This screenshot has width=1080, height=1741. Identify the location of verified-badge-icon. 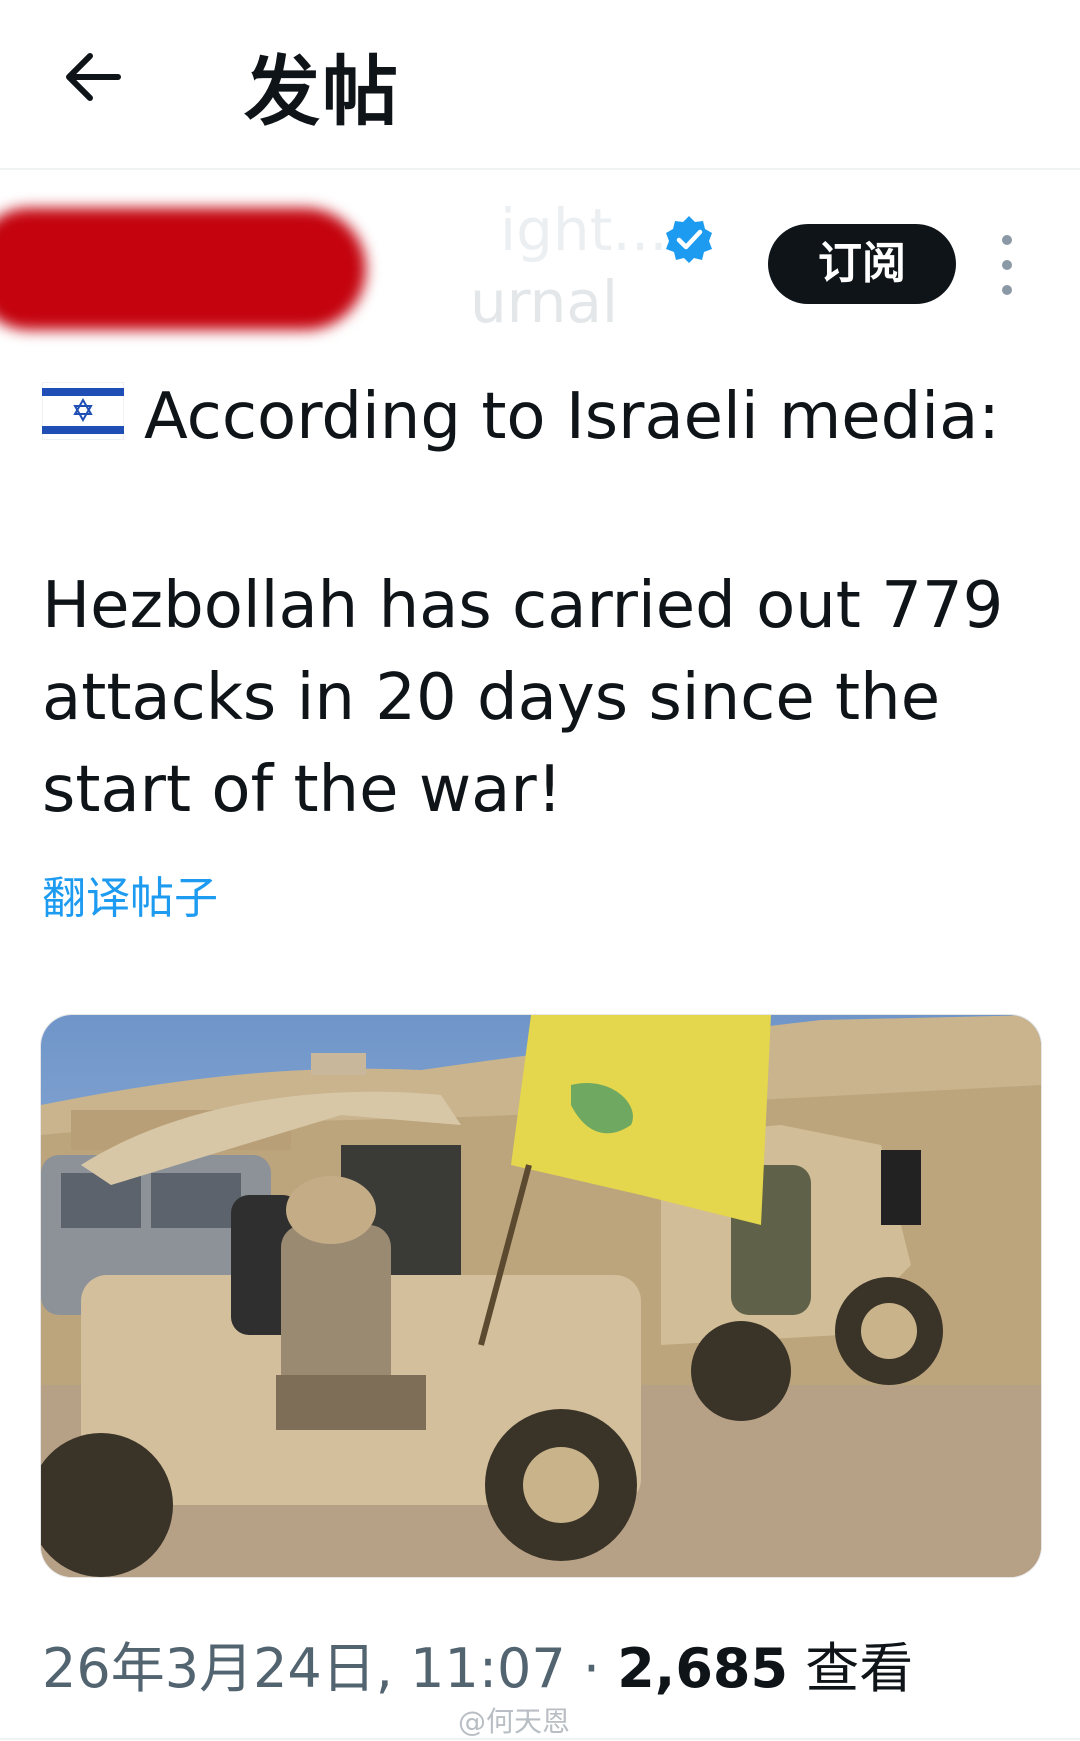
(689, 239).